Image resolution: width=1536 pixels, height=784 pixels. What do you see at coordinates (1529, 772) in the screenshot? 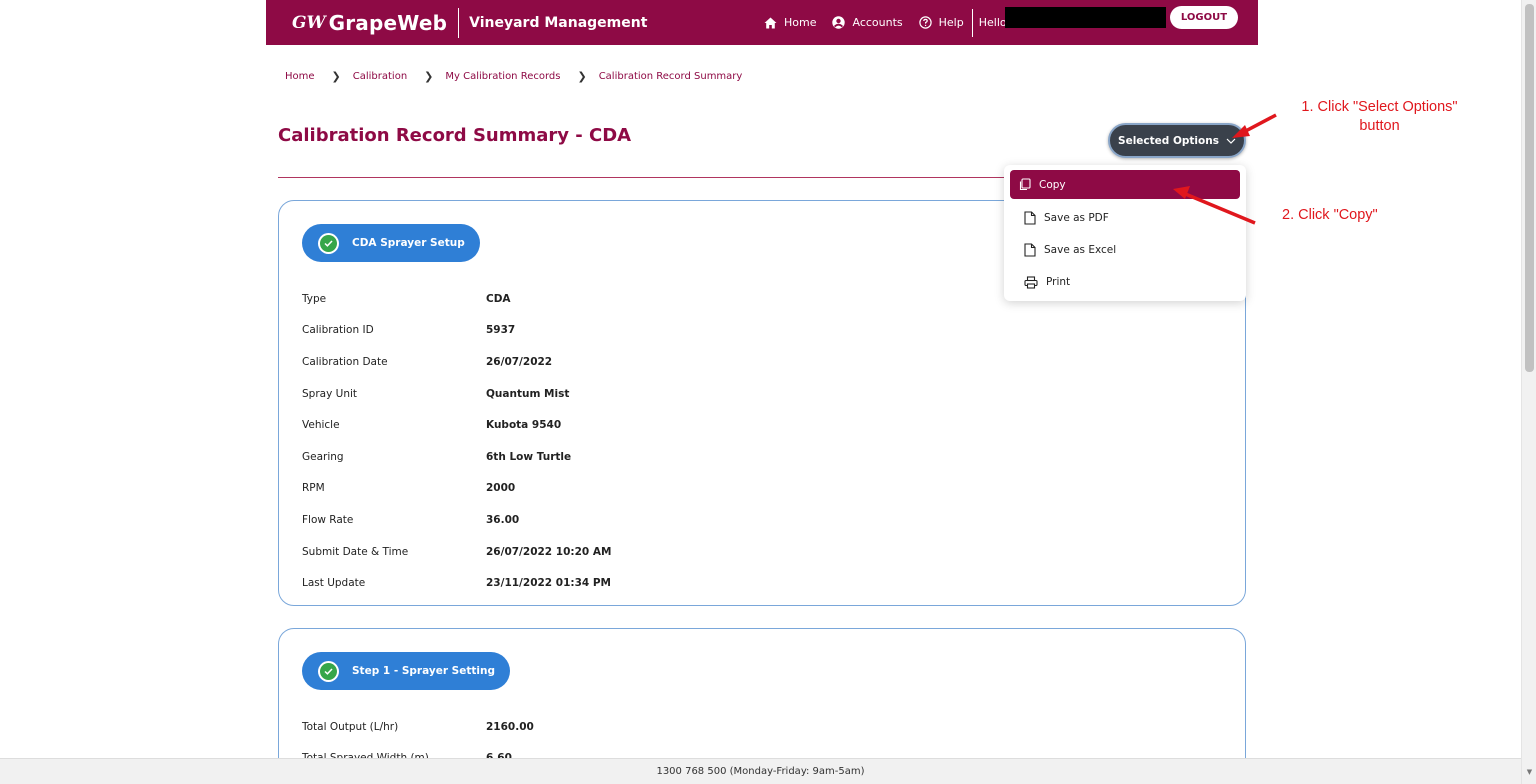
I see `scroll-down-icon: ▼` at bounding box center [1529, 772].